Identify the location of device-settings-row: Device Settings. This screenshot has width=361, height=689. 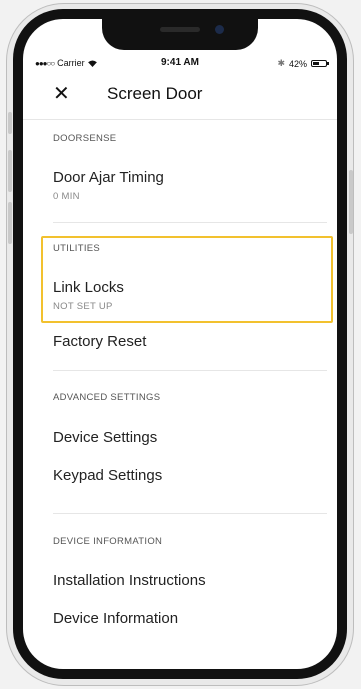
(105, 437).